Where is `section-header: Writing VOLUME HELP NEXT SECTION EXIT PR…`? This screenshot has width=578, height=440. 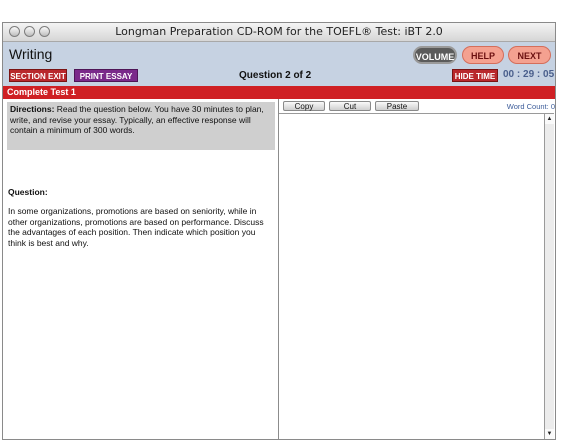
section-header: Writing VOLUME HELP NEXT SECTION EXIT PR… is located at coordinates (279, 64).